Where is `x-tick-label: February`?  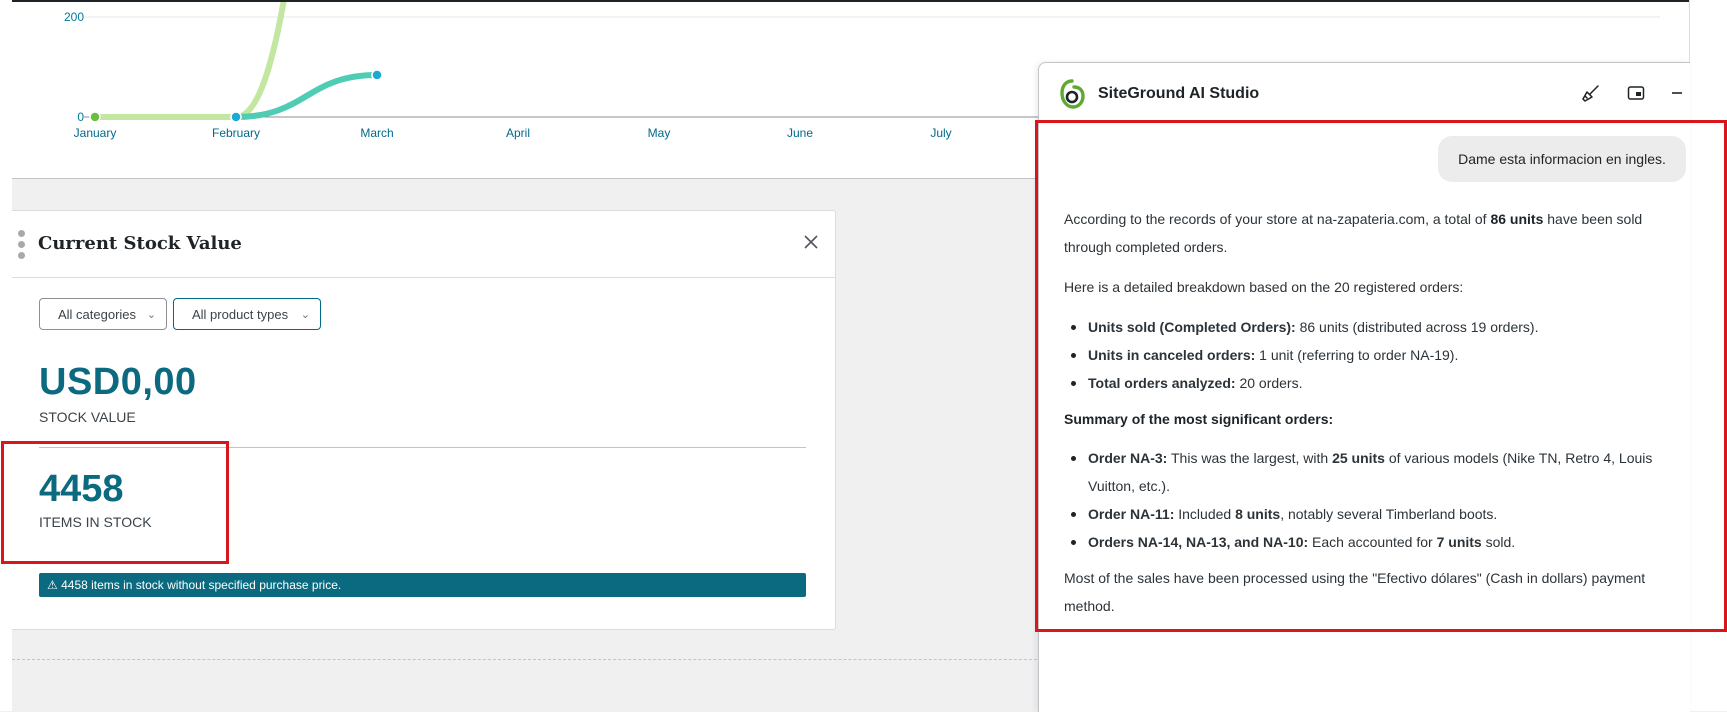 x-tick-label: February is located at coordinates (236, 133).